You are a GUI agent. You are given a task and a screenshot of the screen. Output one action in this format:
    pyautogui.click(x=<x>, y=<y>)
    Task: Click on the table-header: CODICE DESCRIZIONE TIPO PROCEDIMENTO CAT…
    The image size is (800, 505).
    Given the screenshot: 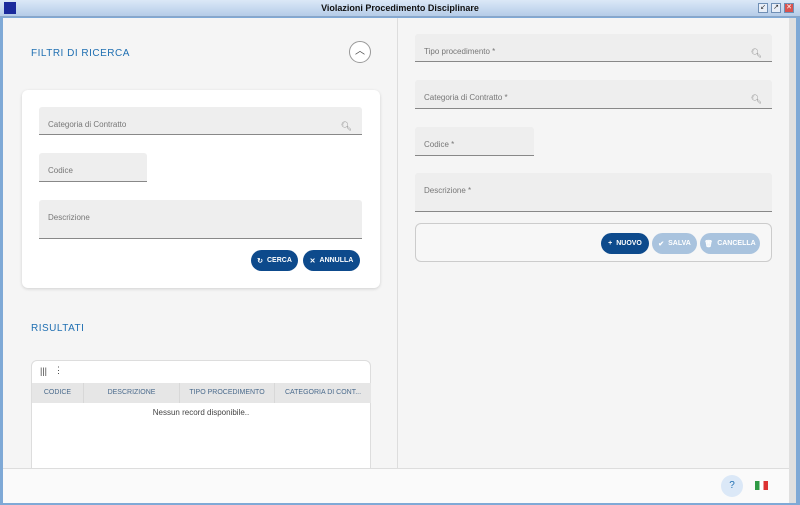 What is the action you would take?
    pyautogui.click(x=201, y=393)
    